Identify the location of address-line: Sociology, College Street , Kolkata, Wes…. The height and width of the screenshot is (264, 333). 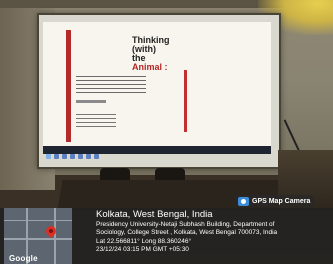
(187, 233).